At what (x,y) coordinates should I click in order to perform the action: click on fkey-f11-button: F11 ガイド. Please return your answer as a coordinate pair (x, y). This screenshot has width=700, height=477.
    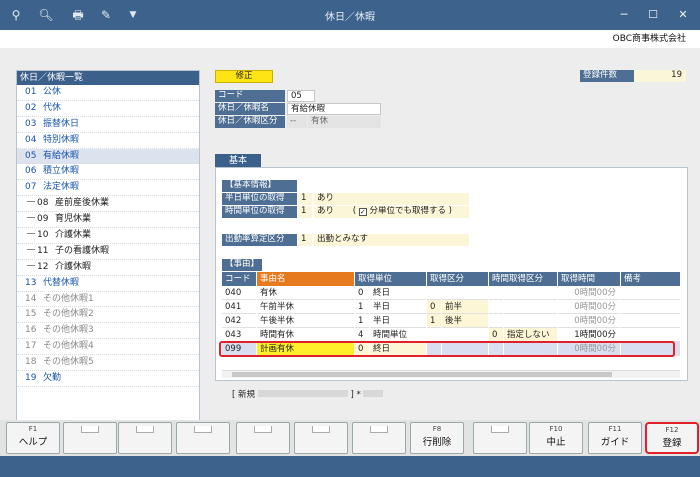
    Looking at the image, I should click on (615, 438).